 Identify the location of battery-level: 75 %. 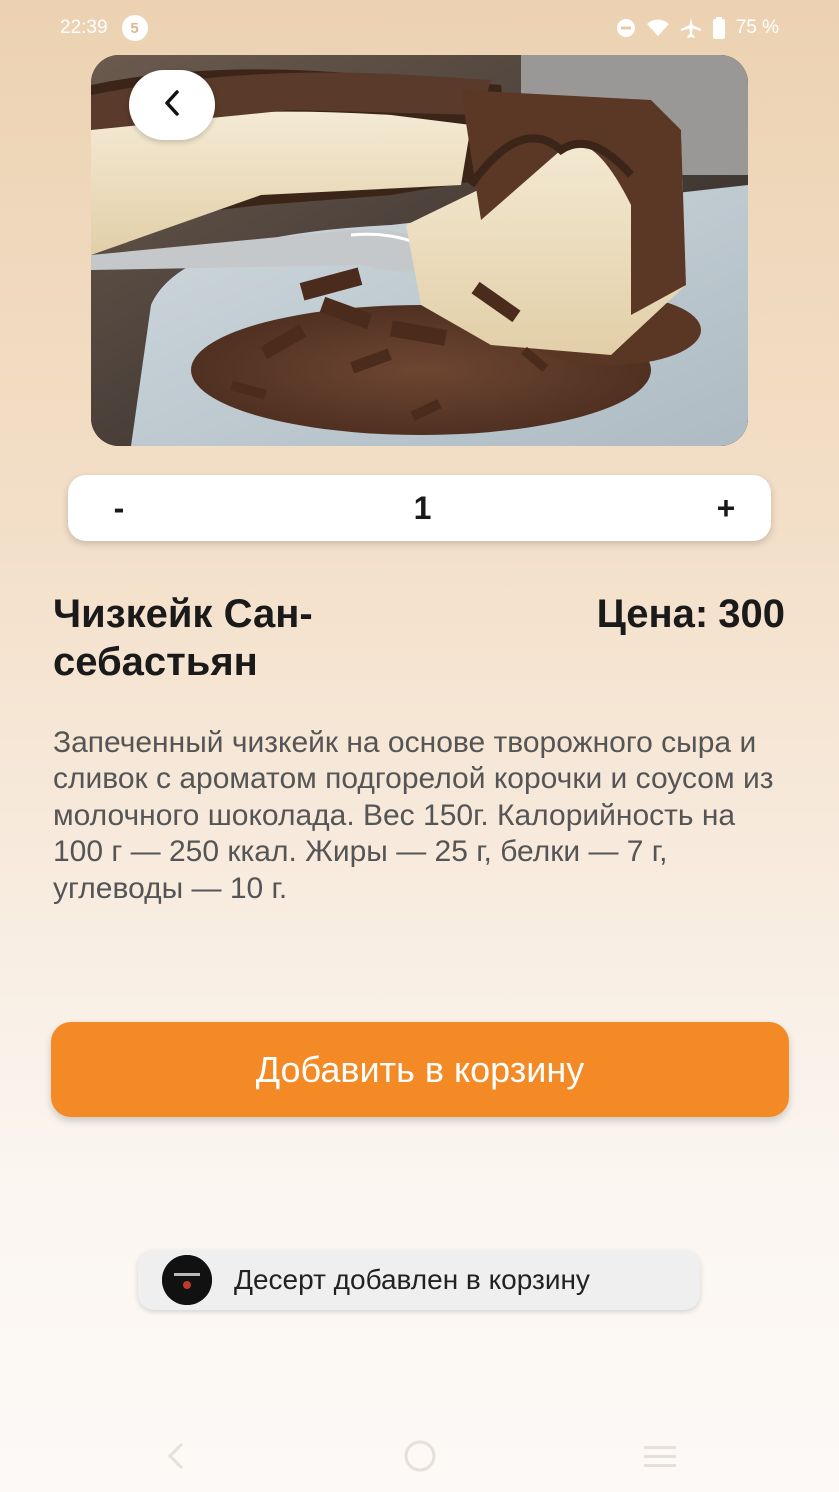
(757, 27).